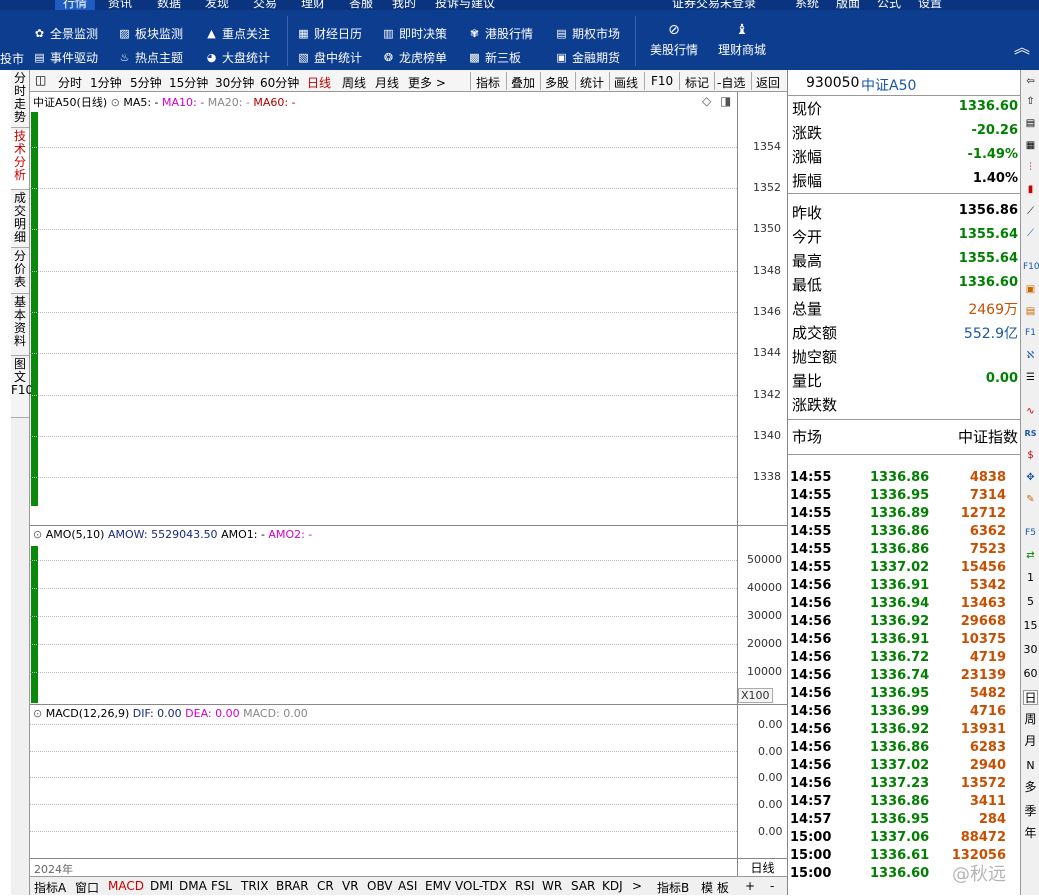 Image resolution: width=1039 pixels, height=896 pixels. Describe the element at coordinates (313, 5) in the screenshot. I see `menu-finance: 理财` at that location.